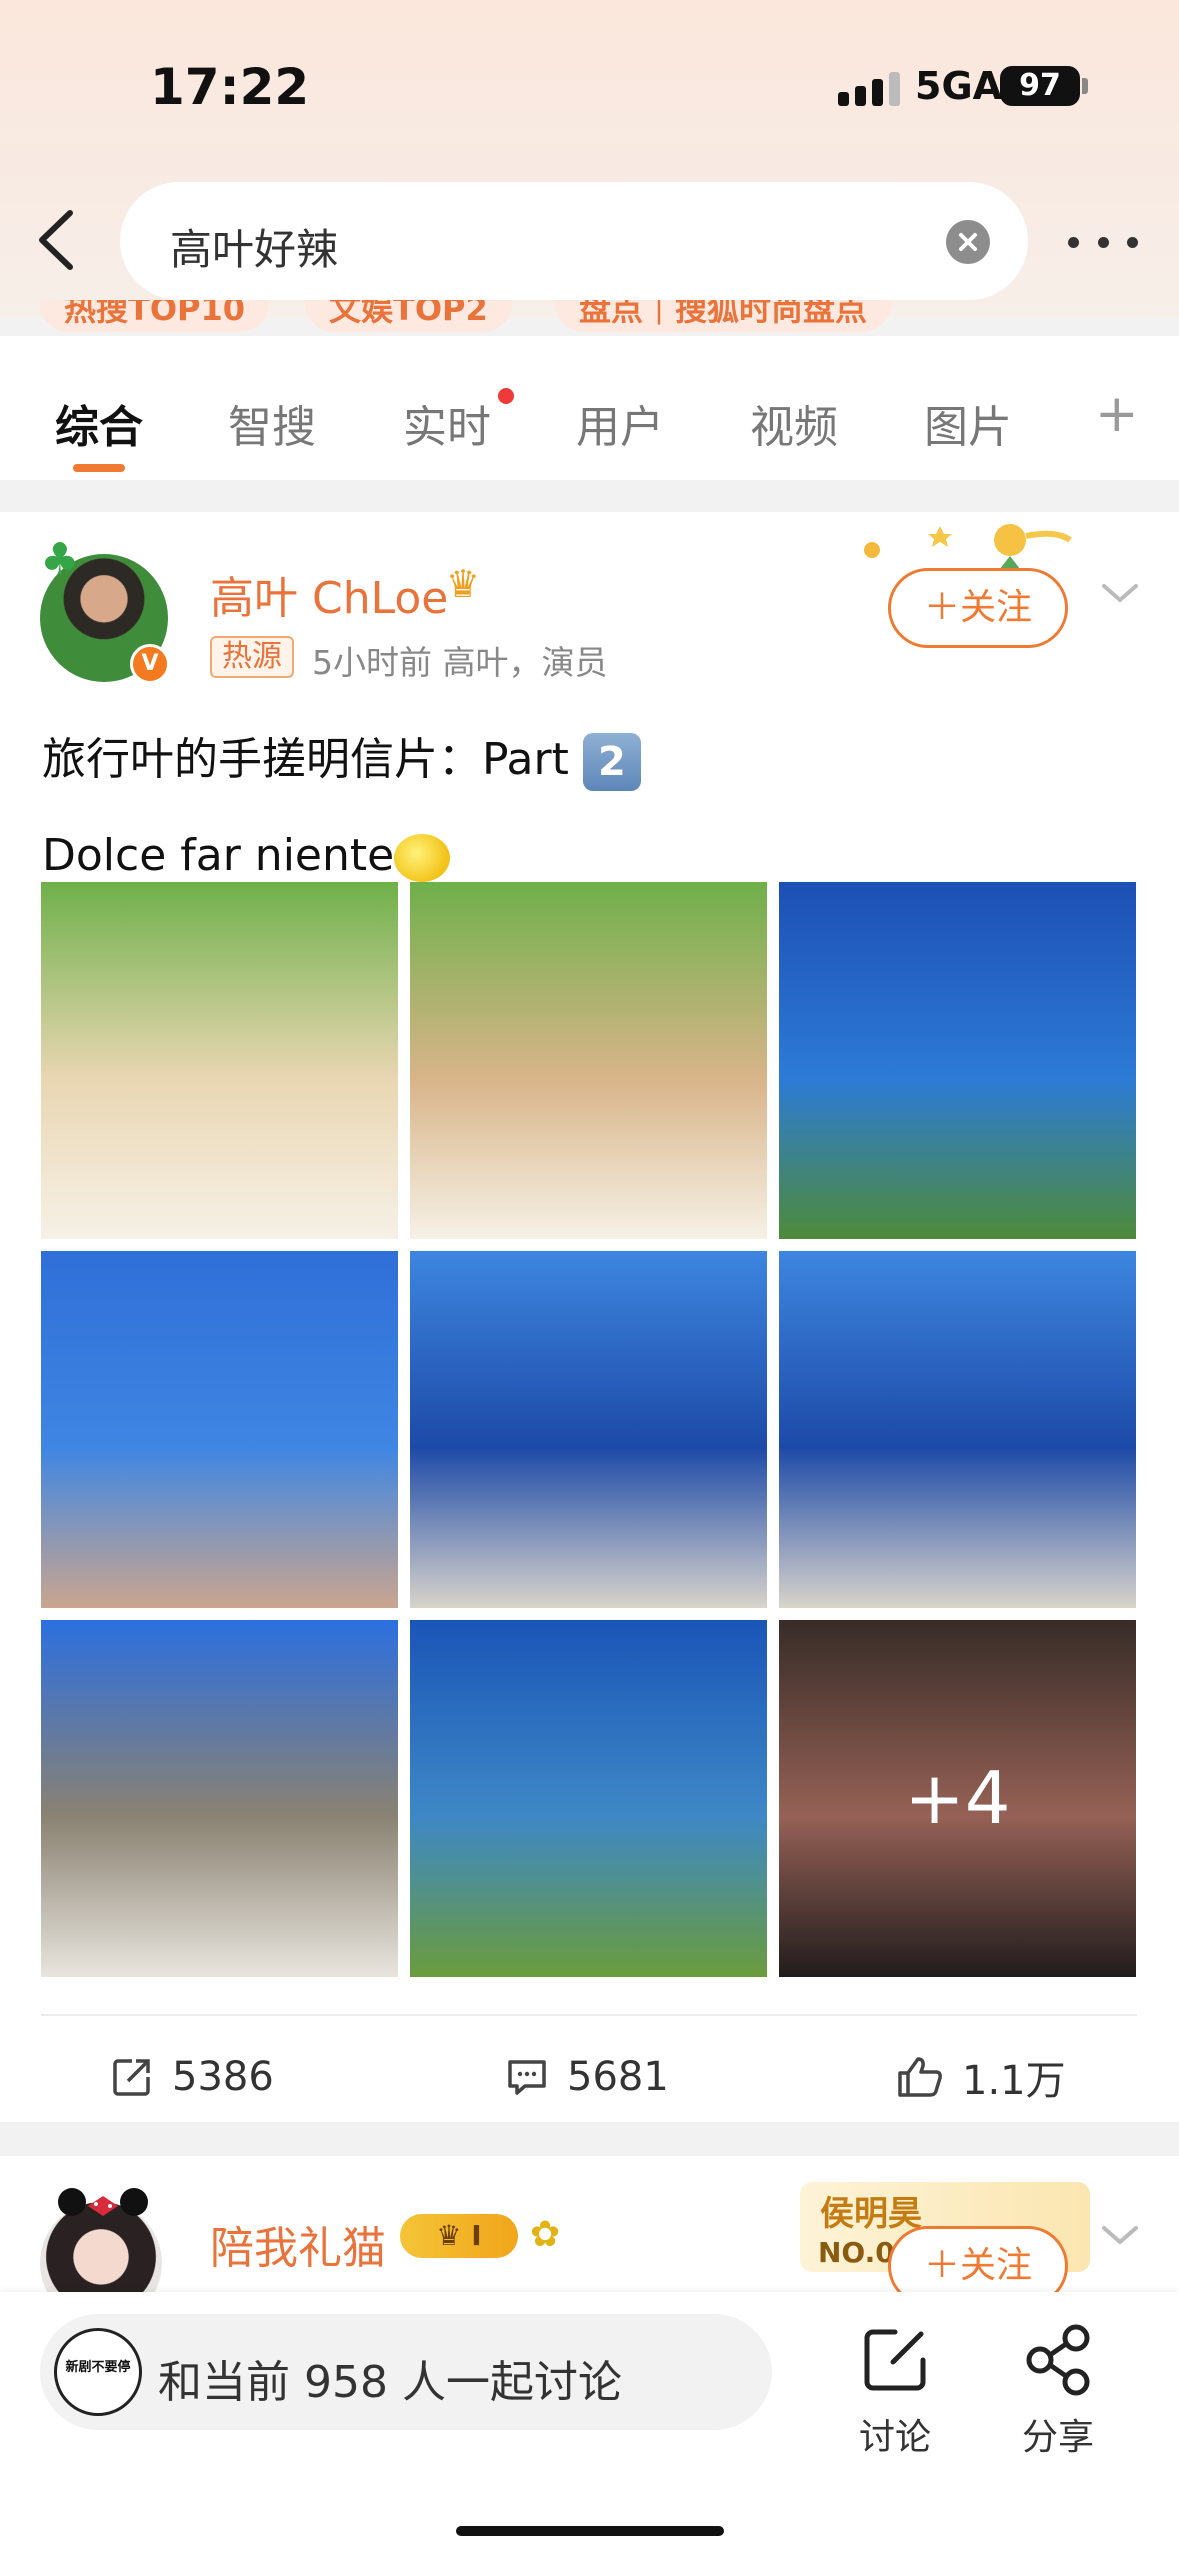 The image size is (1179, 2556). I want to click on more-options-button, so click(1103, 242).